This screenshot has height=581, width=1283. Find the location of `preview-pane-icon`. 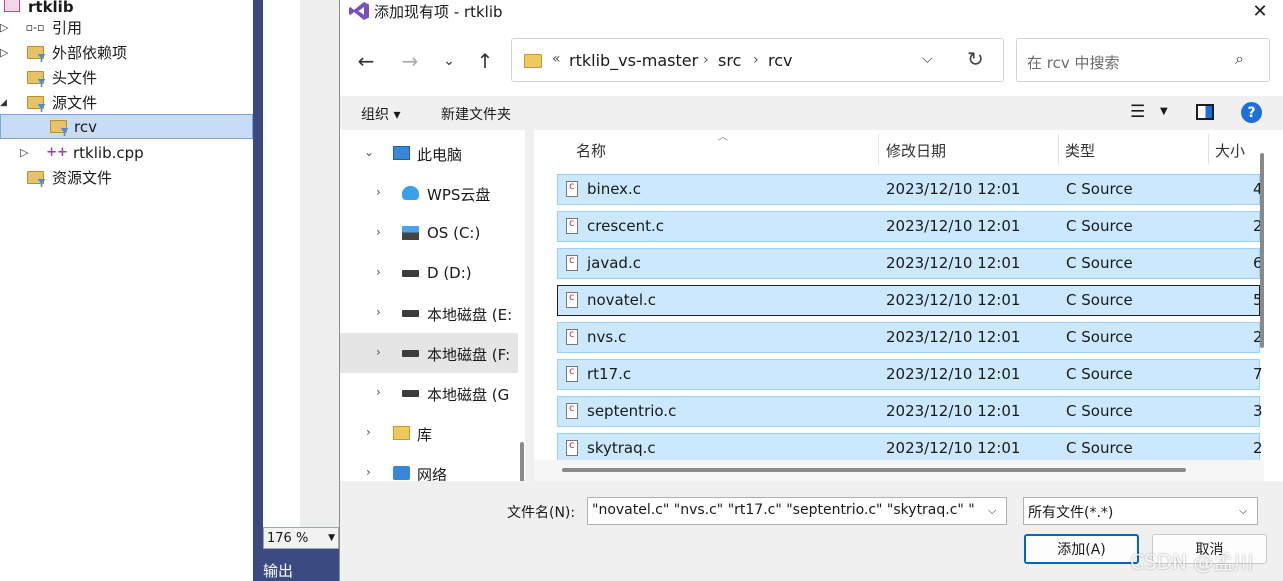

preview-pane-icon is located at coordinates (1205, 112).